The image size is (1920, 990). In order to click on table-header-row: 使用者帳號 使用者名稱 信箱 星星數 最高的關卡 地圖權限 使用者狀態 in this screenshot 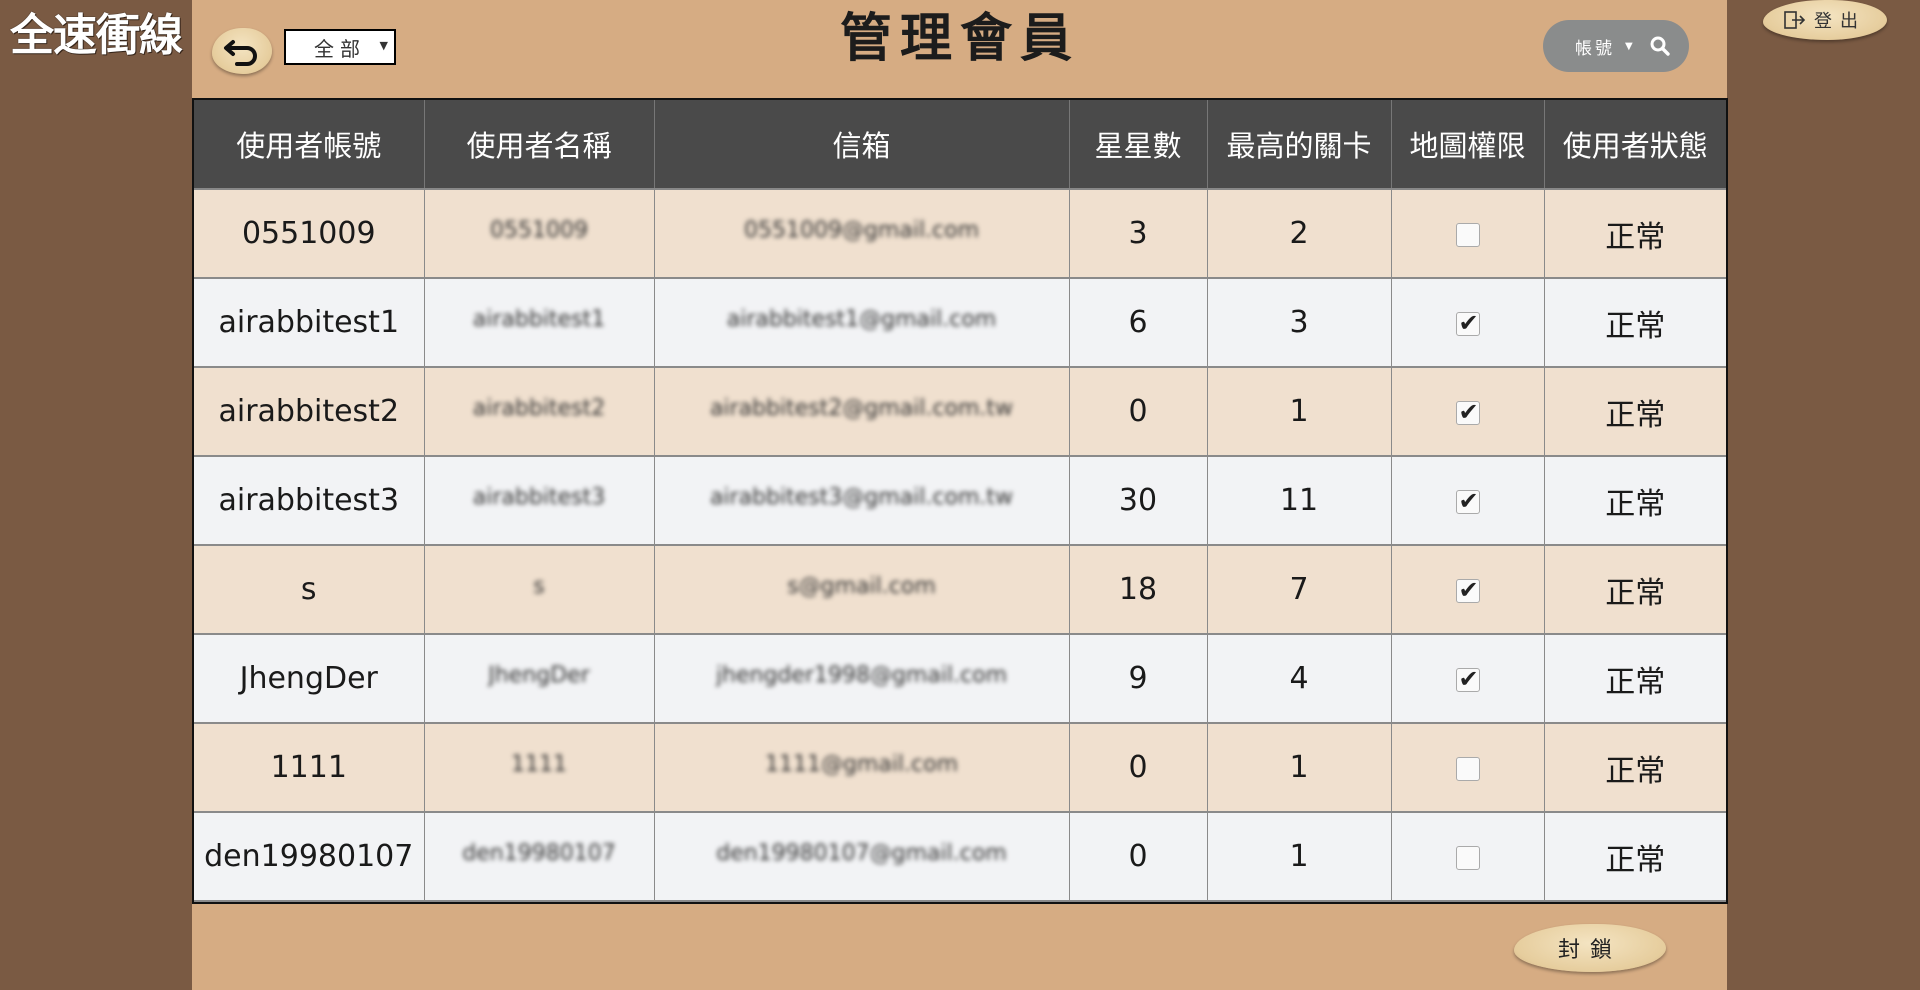, I will do `click(960, 145)`.